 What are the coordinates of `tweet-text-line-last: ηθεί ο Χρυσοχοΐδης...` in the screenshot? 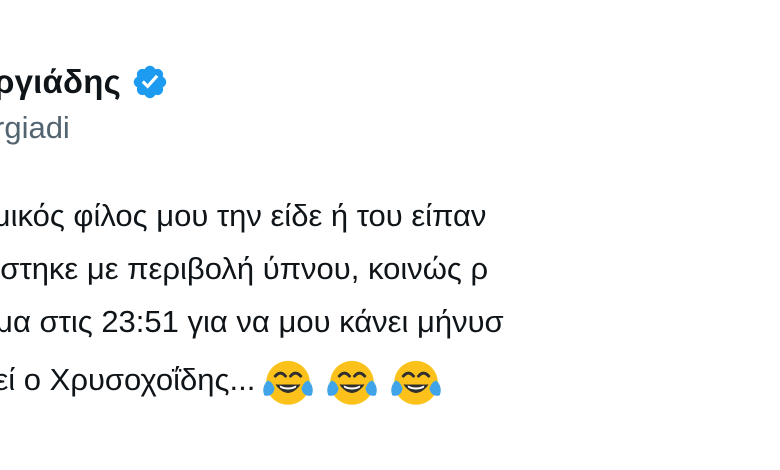 It's located at (390, 381).